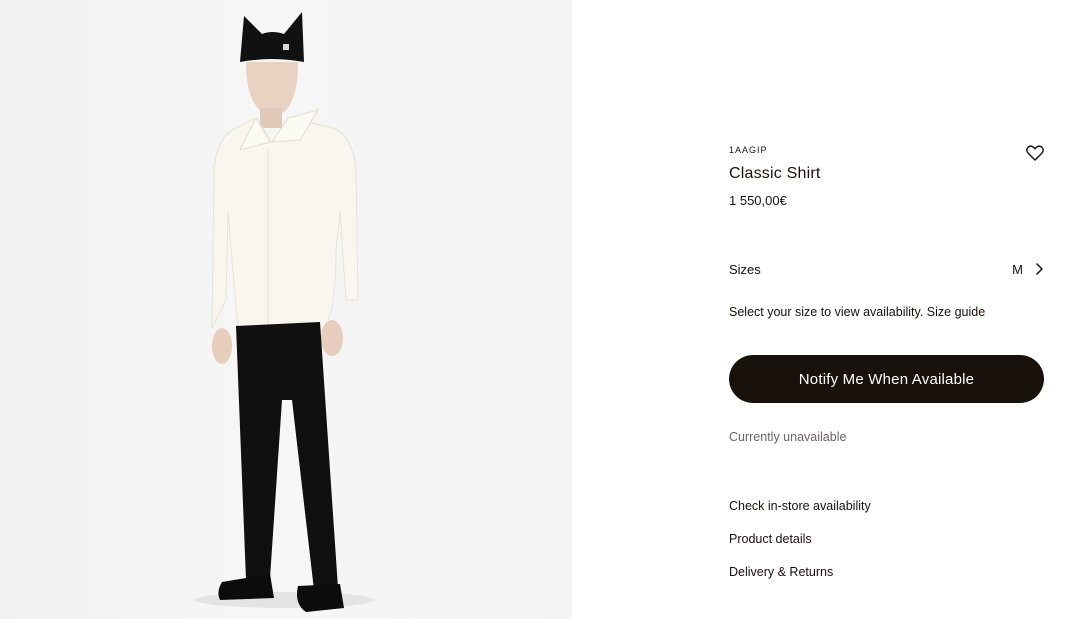 The height and width of the screenshot is (619, 1088). What do you see at coordinates (800, 515) in the screenshot?
I see `check-in-store-link: Check in-store availability` at bounding box center [800, 515].